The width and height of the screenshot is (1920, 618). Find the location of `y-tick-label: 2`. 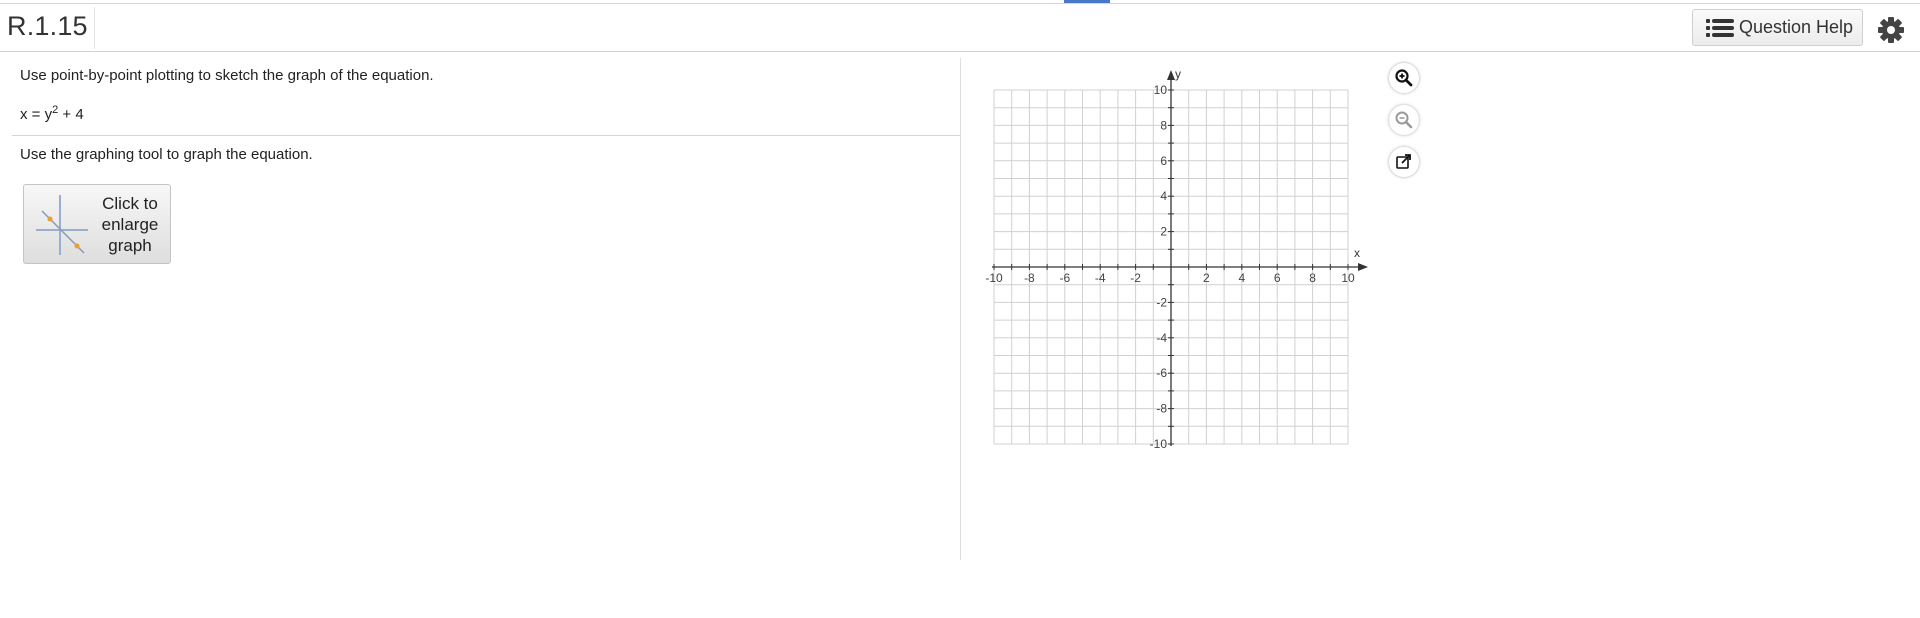

y-tick-label: 2 is located at coordinates (1163, 232).